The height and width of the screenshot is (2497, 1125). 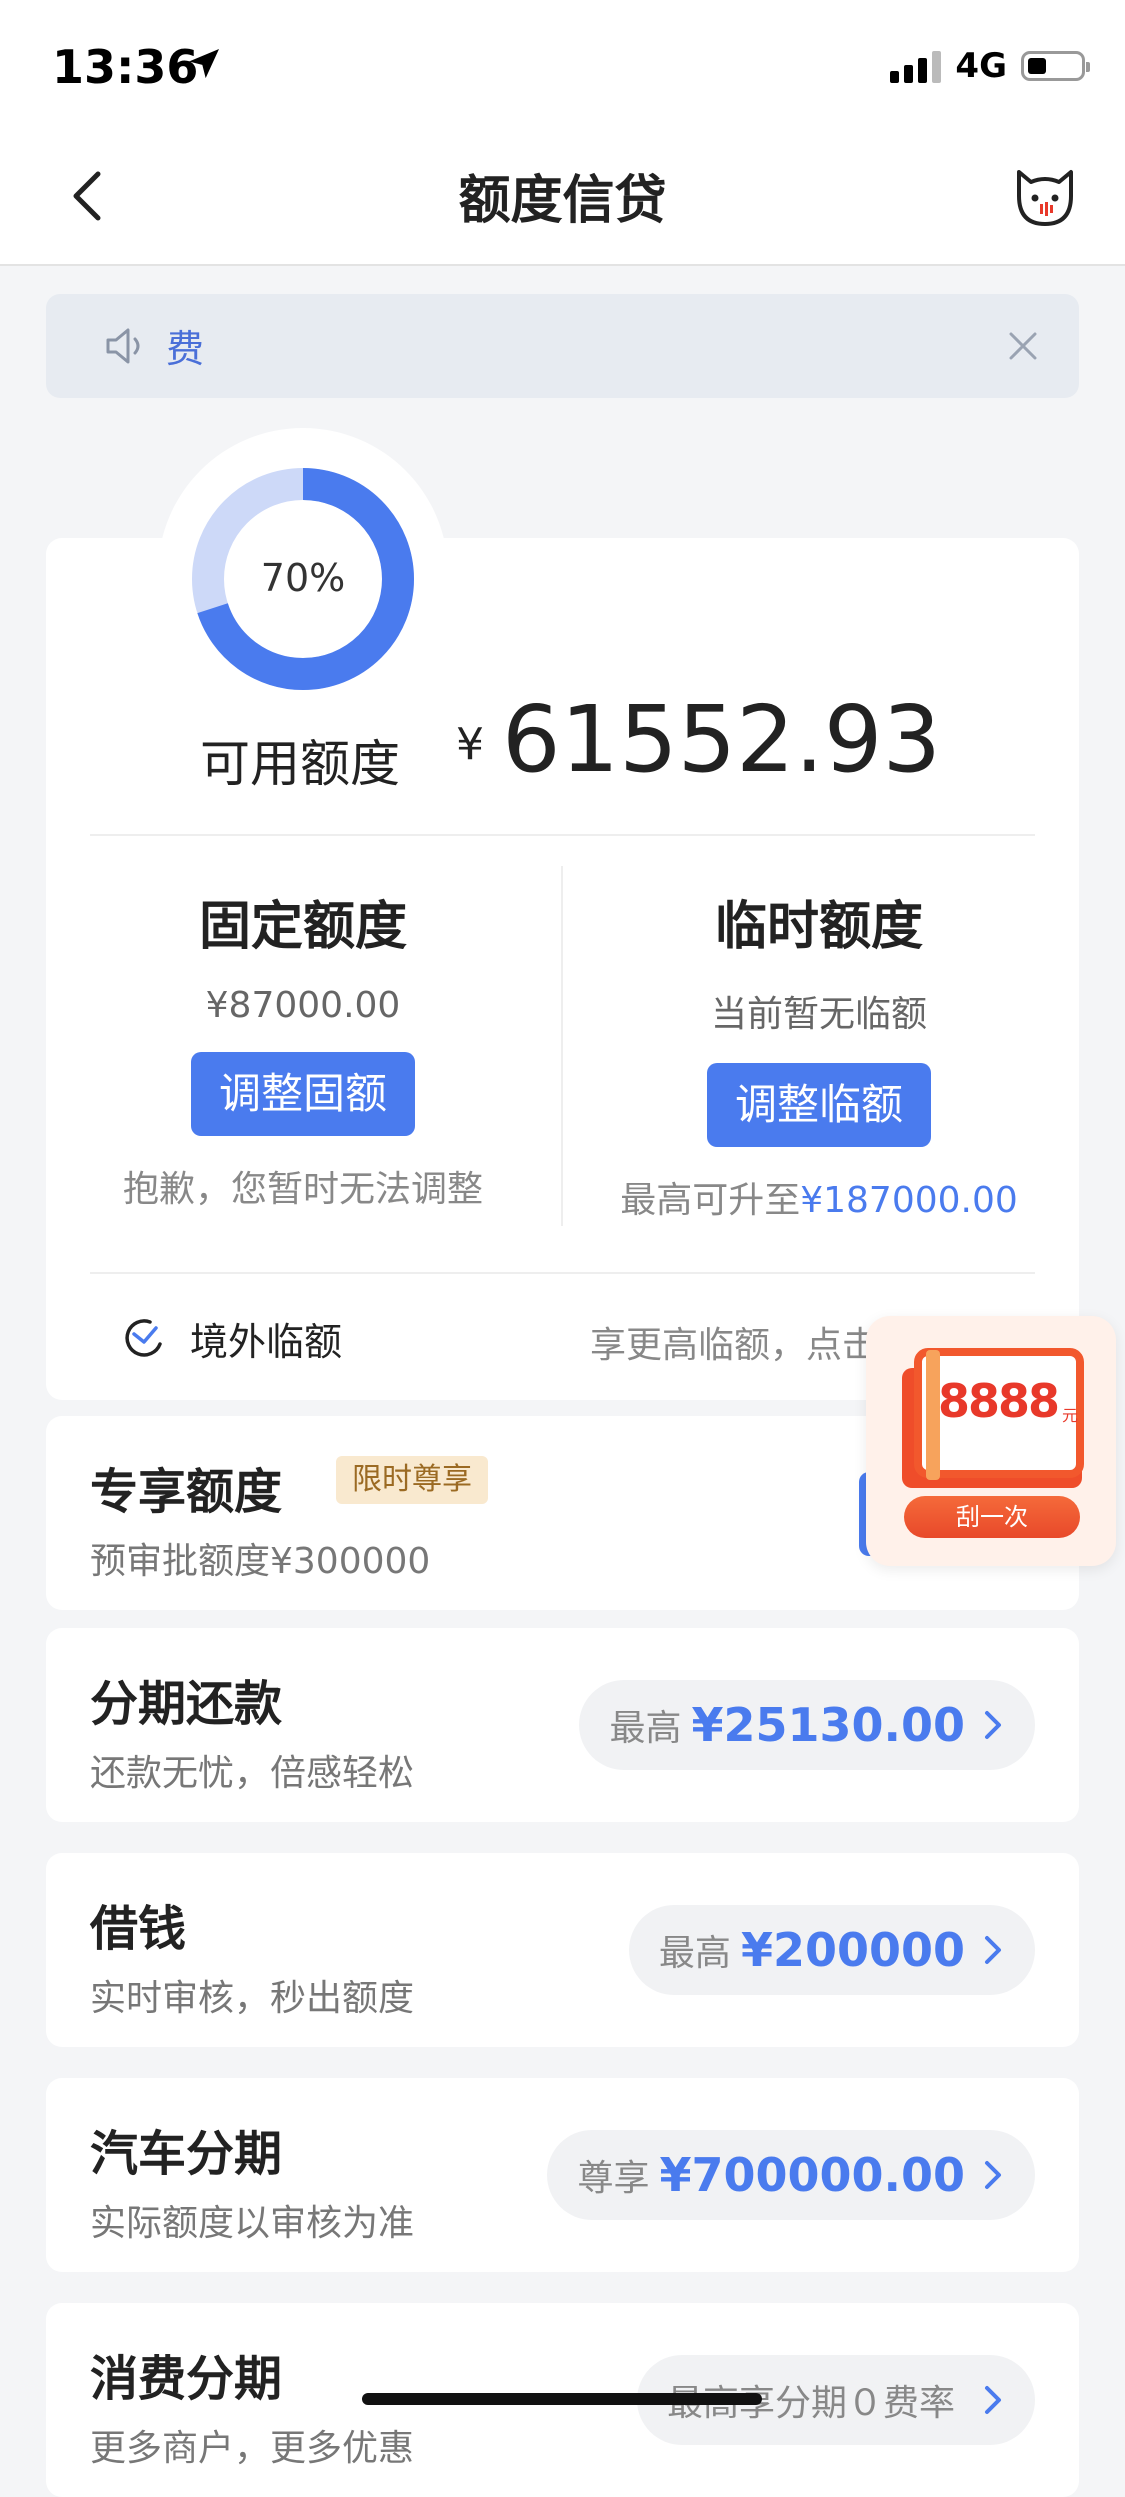 I want to click on promo-amount: 8888, so click(x=999, y=1401).